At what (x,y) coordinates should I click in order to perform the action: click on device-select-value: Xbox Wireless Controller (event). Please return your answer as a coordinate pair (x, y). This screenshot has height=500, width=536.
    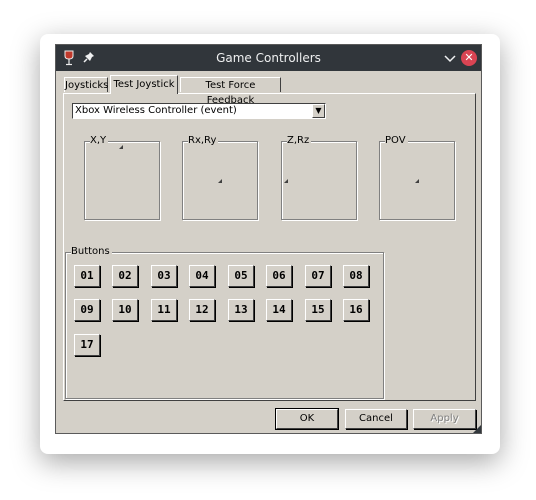
    Looking at the image, I should click on (156, 110).